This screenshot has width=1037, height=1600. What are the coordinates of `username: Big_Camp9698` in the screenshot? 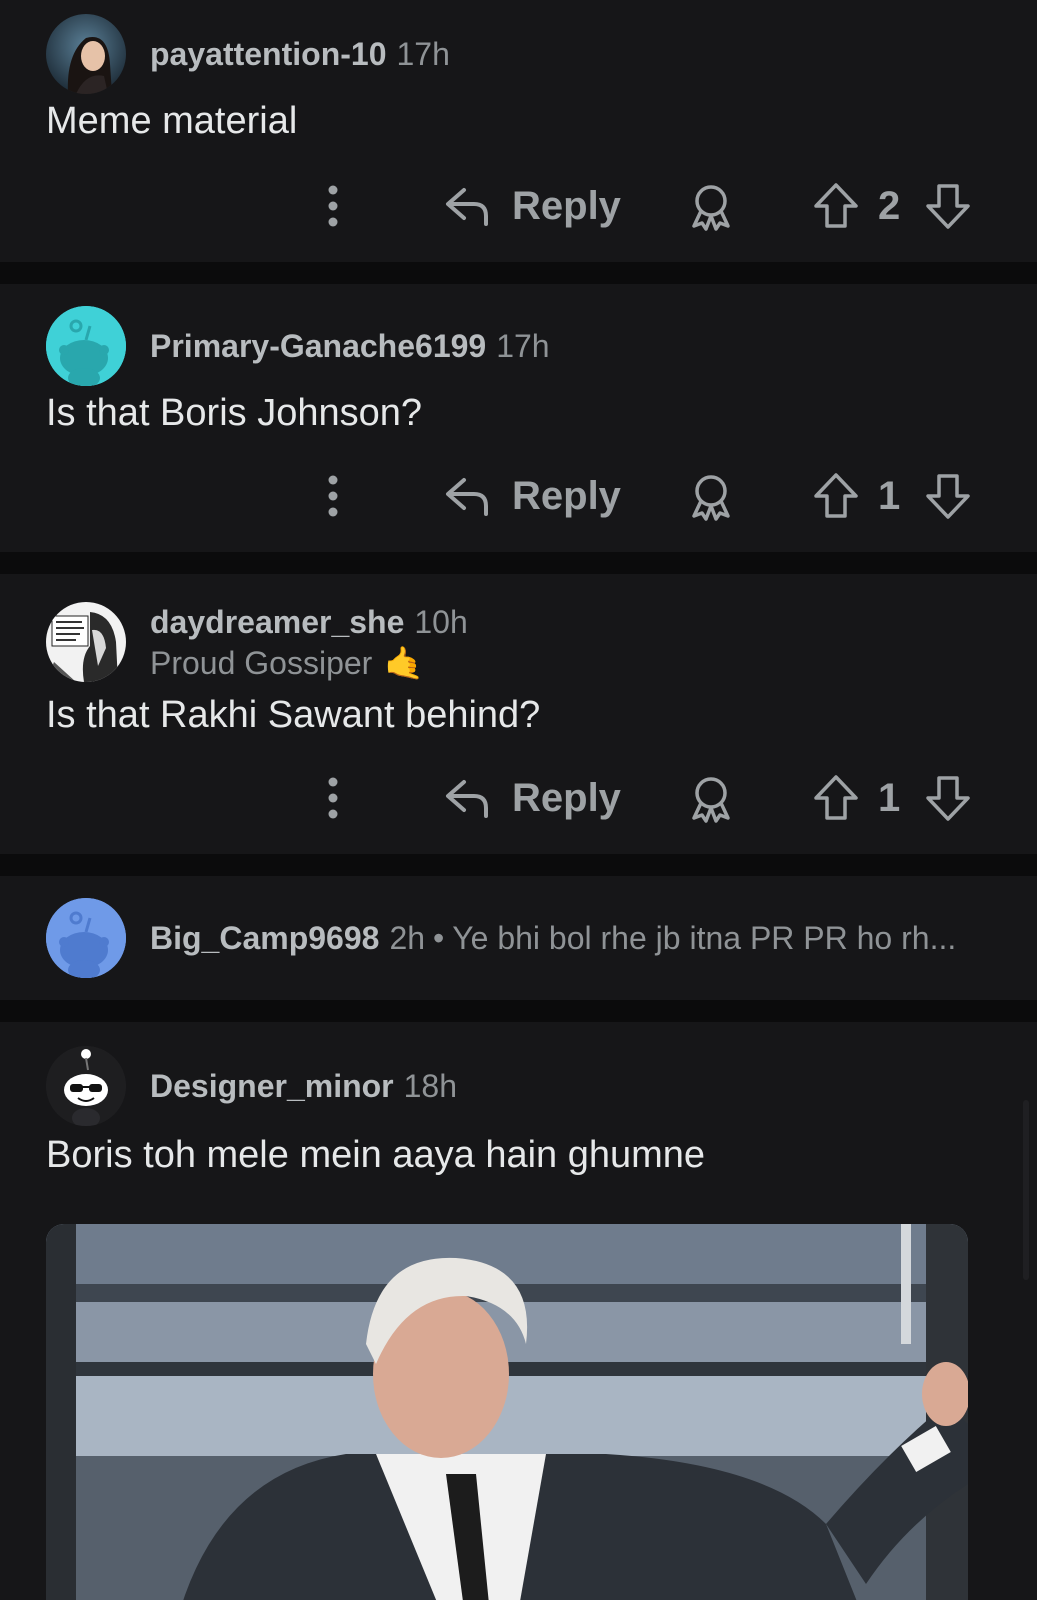 It's located at (264, 938).